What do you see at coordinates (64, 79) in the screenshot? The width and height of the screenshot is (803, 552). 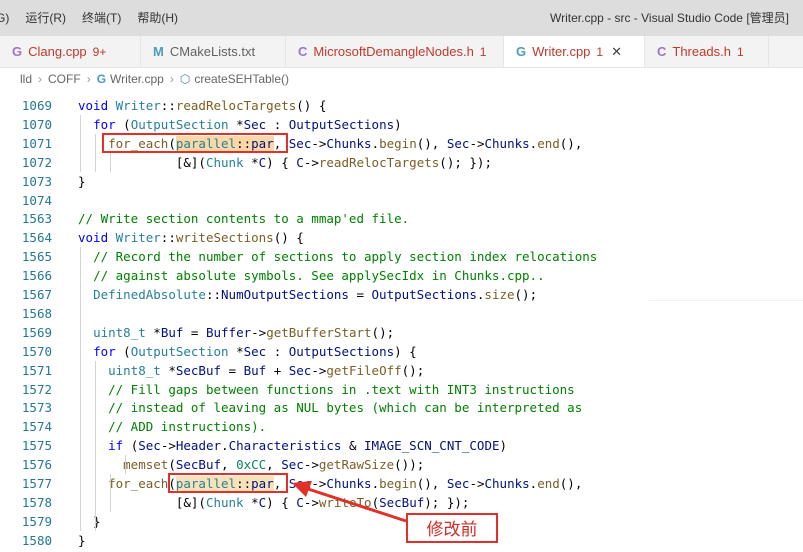 I see `breadcrumb-item-coff: COFF` at bounding box center [64, 79].